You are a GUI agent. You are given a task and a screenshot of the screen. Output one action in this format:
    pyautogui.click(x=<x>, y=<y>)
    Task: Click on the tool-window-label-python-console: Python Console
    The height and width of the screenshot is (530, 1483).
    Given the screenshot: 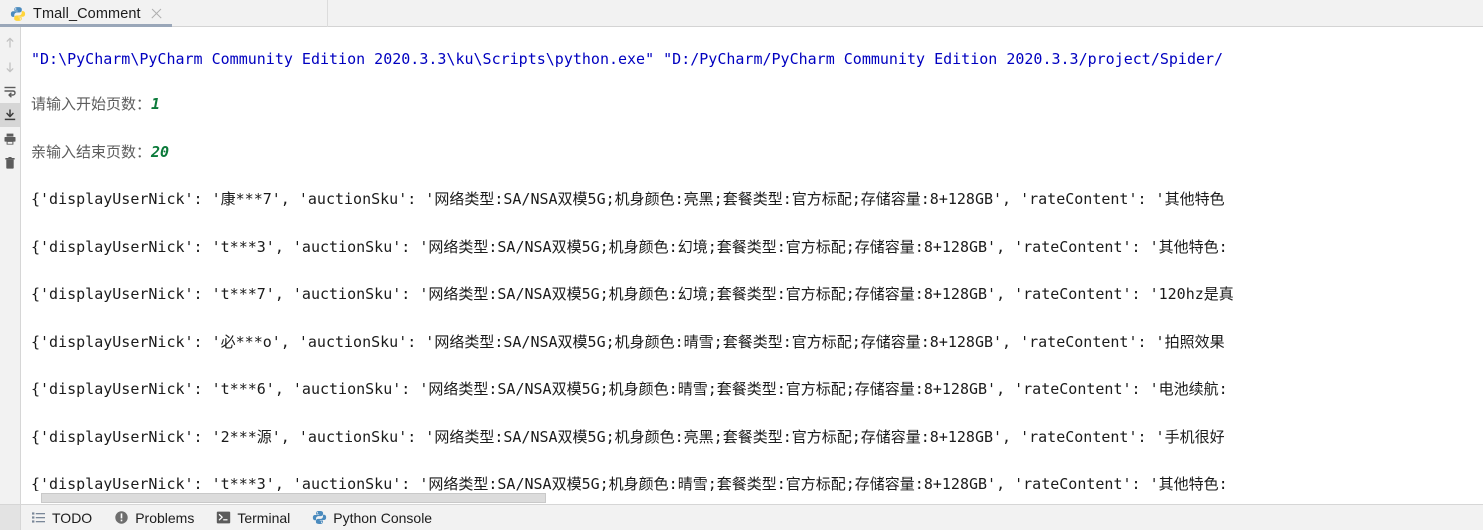 What is the action you would take?
    pyautogui.click(x=383, y=517)
    